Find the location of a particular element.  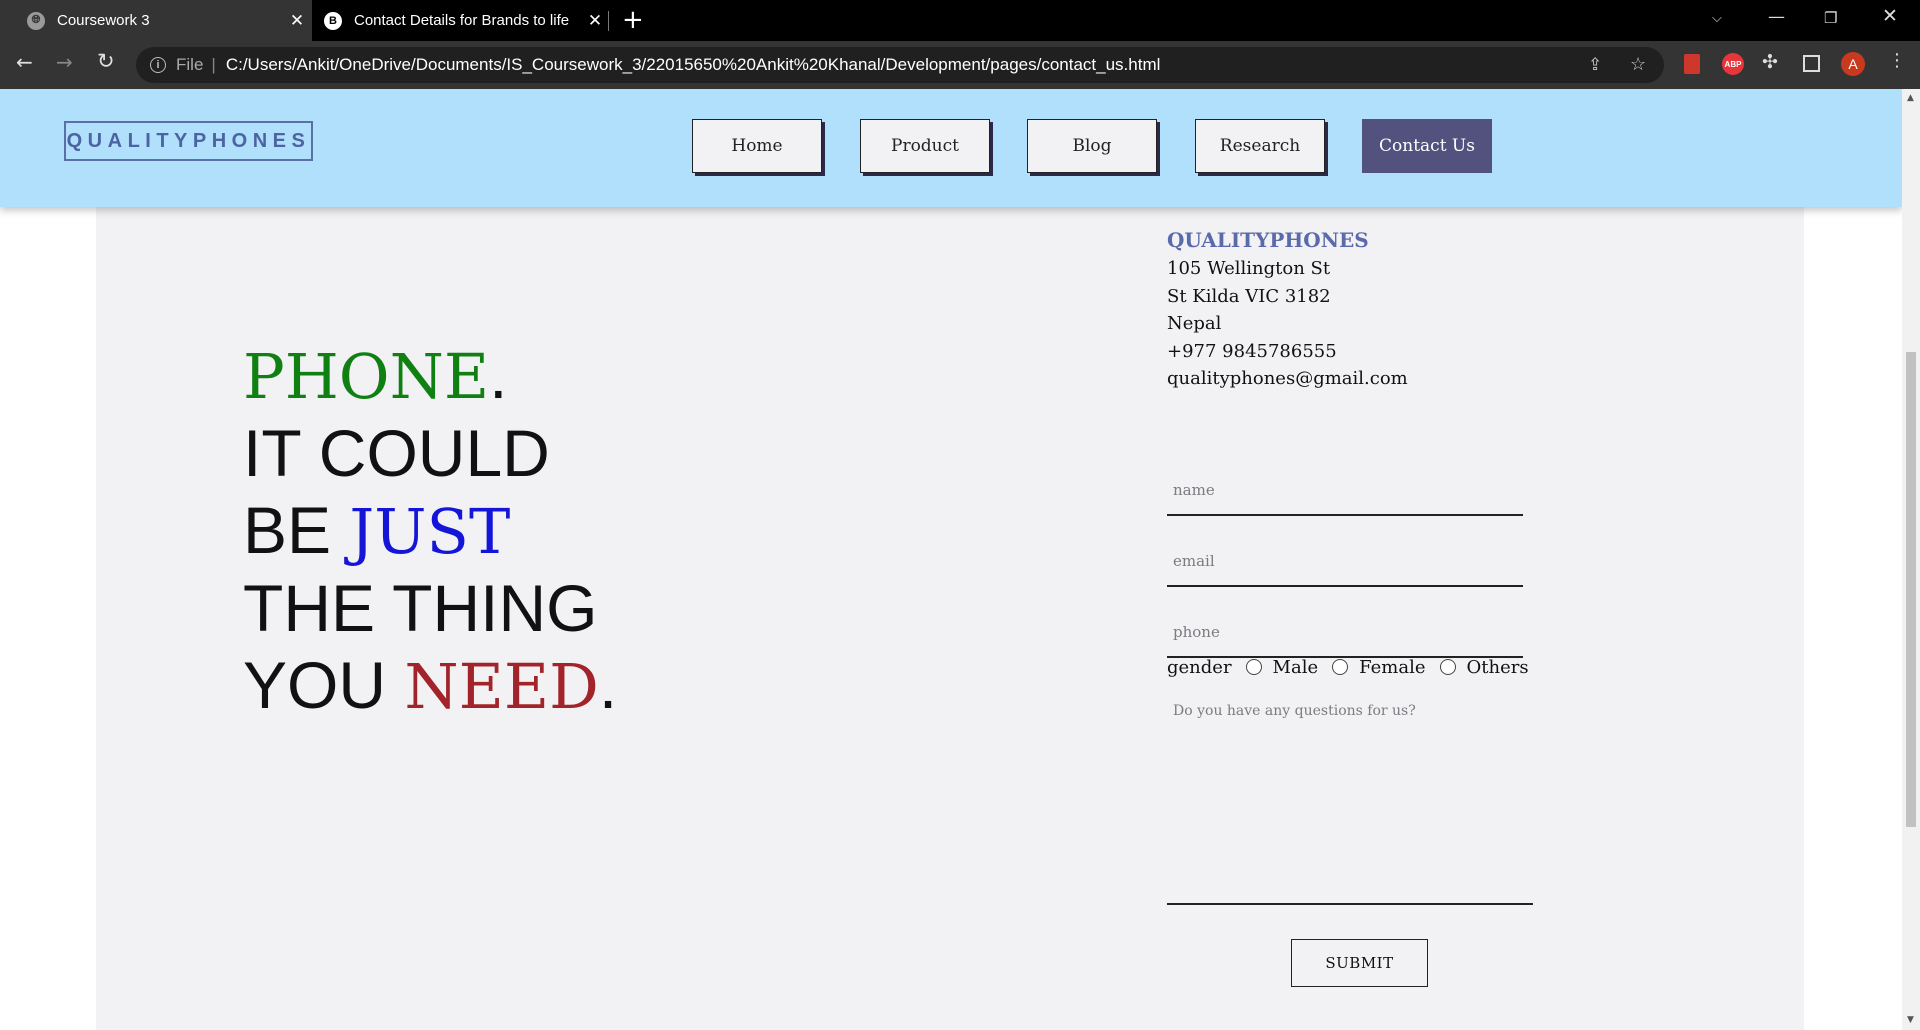

profile-avatar: A is located at coordinates (1853, 64).